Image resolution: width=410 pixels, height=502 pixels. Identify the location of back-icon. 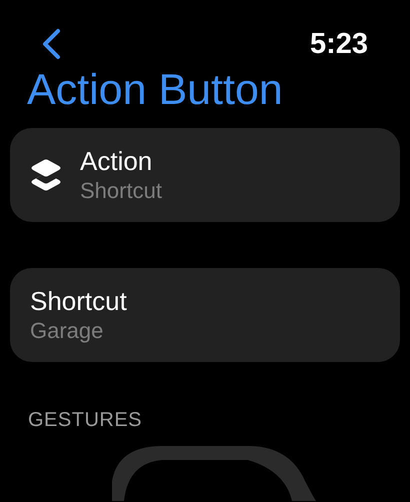
(51, 44).